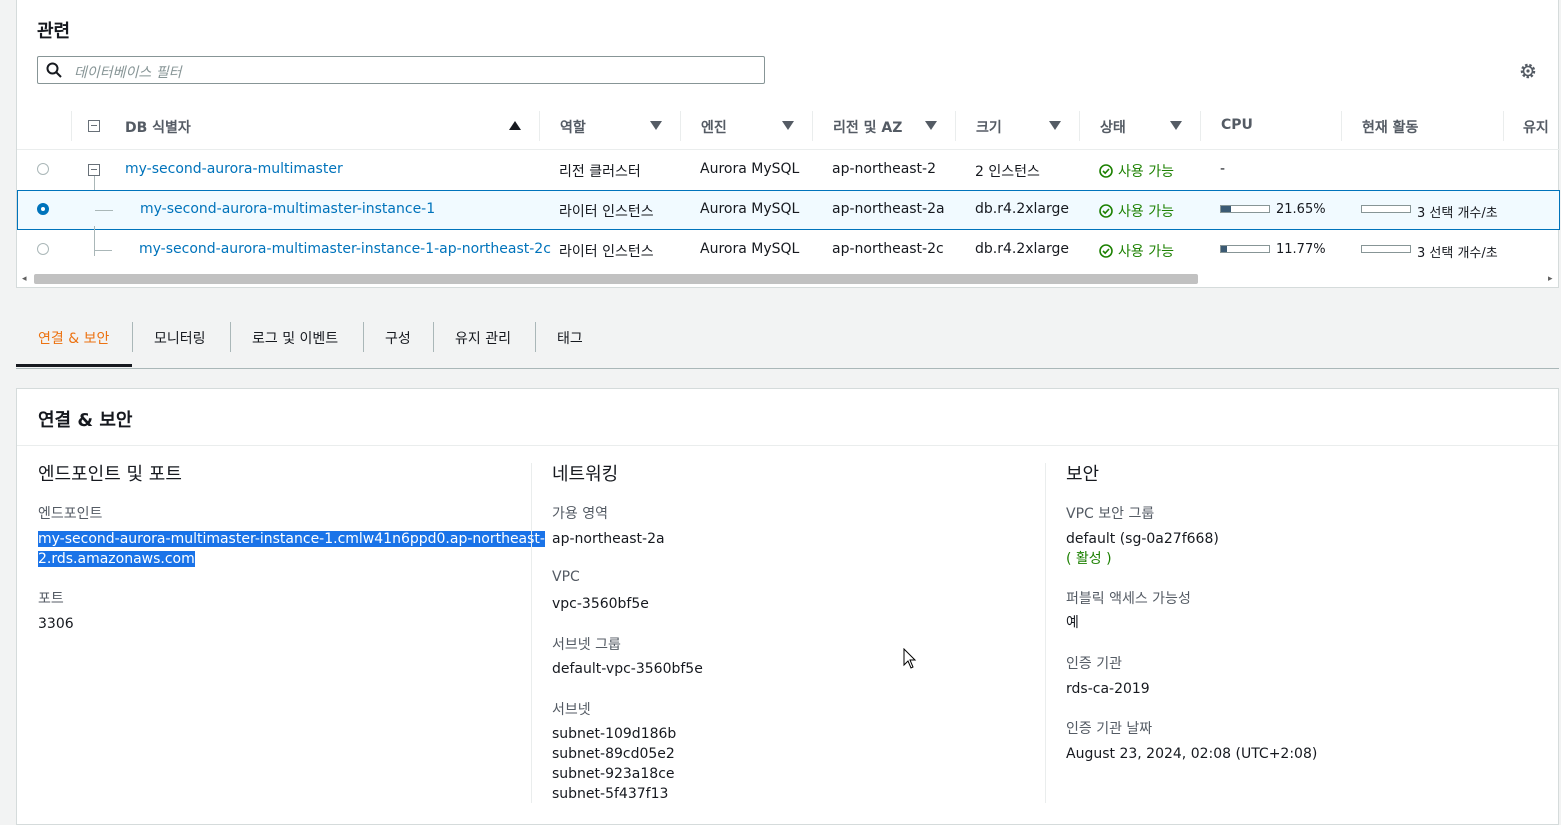 This screenshot has width=1561, height=825. I want to click on public-access-value: 예, so click(1072, 623).